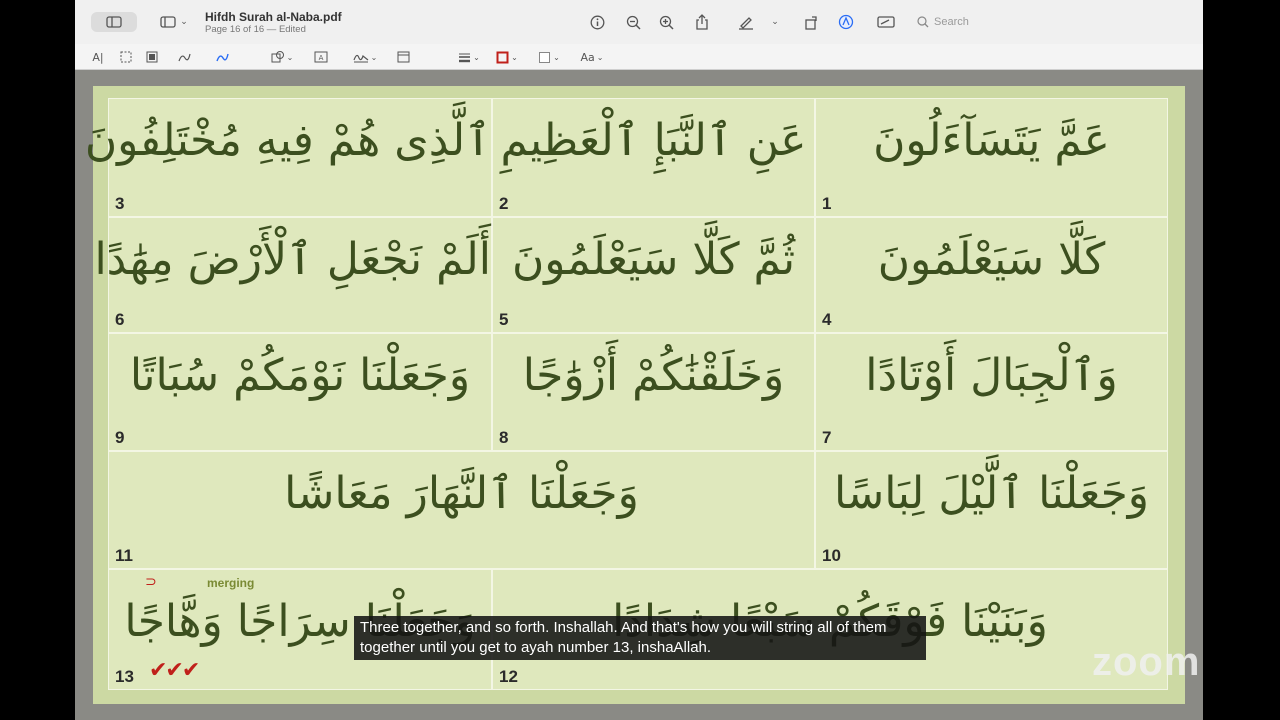 Image resolution: width=1280 pixels, height=720 pixels. I want to click on ayah-number: 2, so click(504, 203).